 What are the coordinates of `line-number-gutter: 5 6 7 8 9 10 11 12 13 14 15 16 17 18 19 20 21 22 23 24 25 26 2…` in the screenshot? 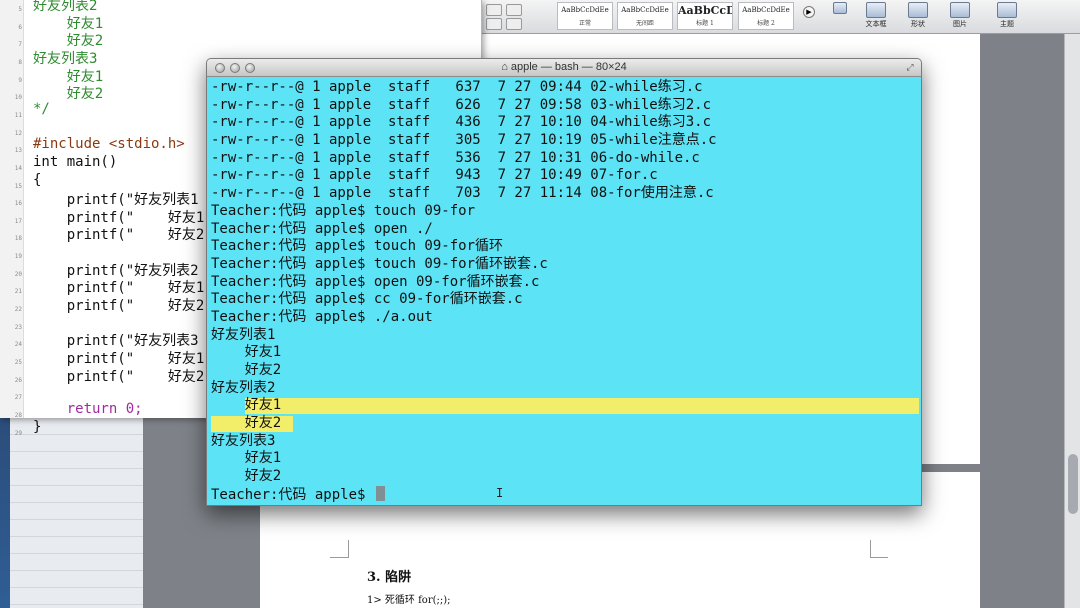 It's located at (12, 218).